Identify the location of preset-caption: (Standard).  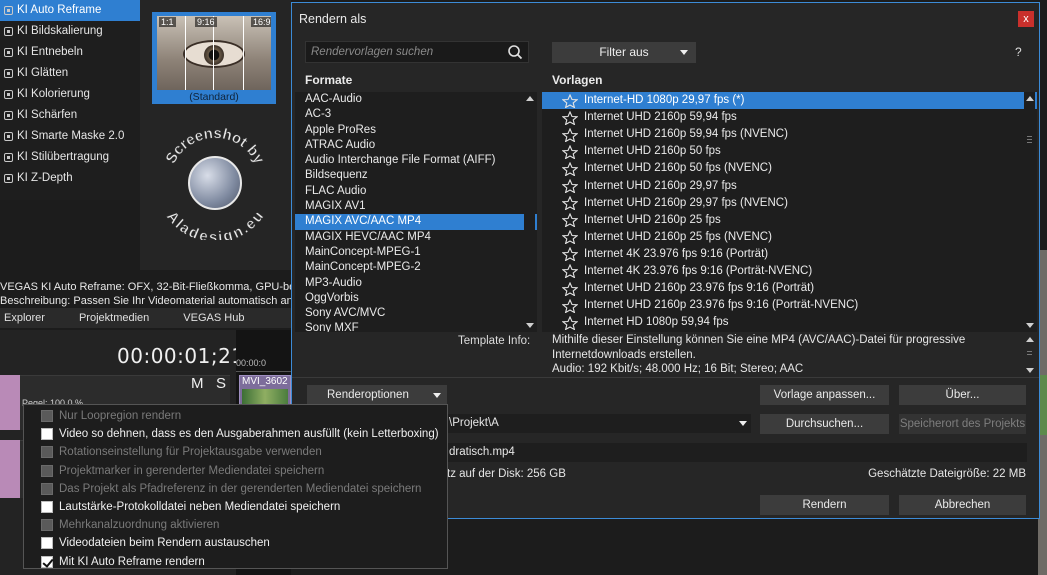
(214, 97).